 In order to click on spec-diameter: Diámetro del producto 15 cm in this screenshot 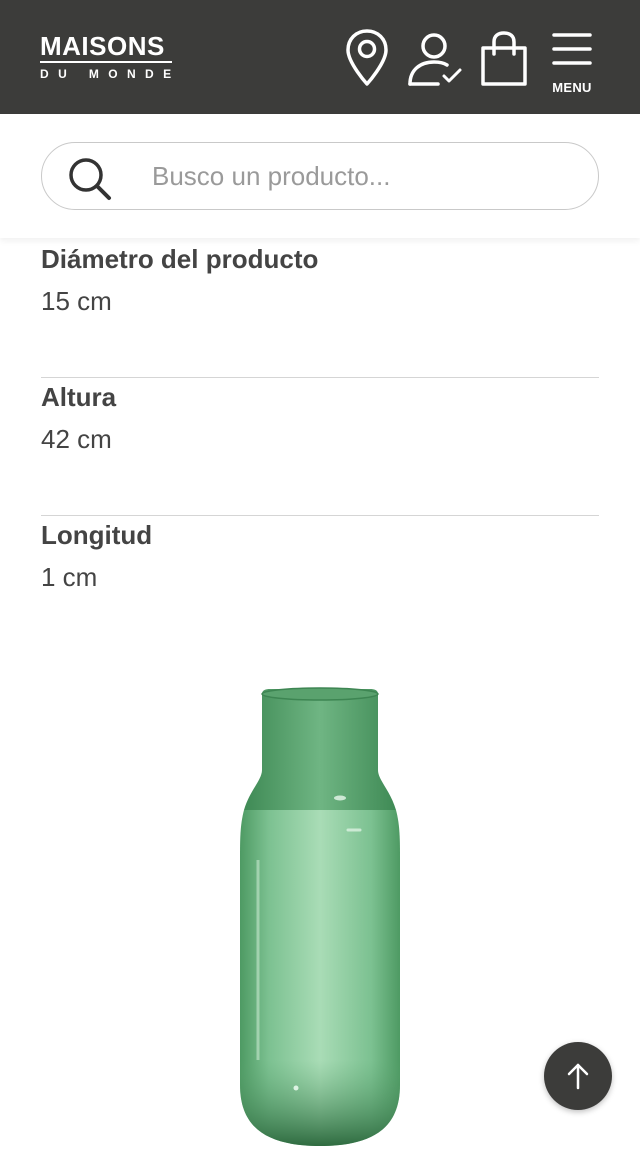, I will do `click(320, 309)`.